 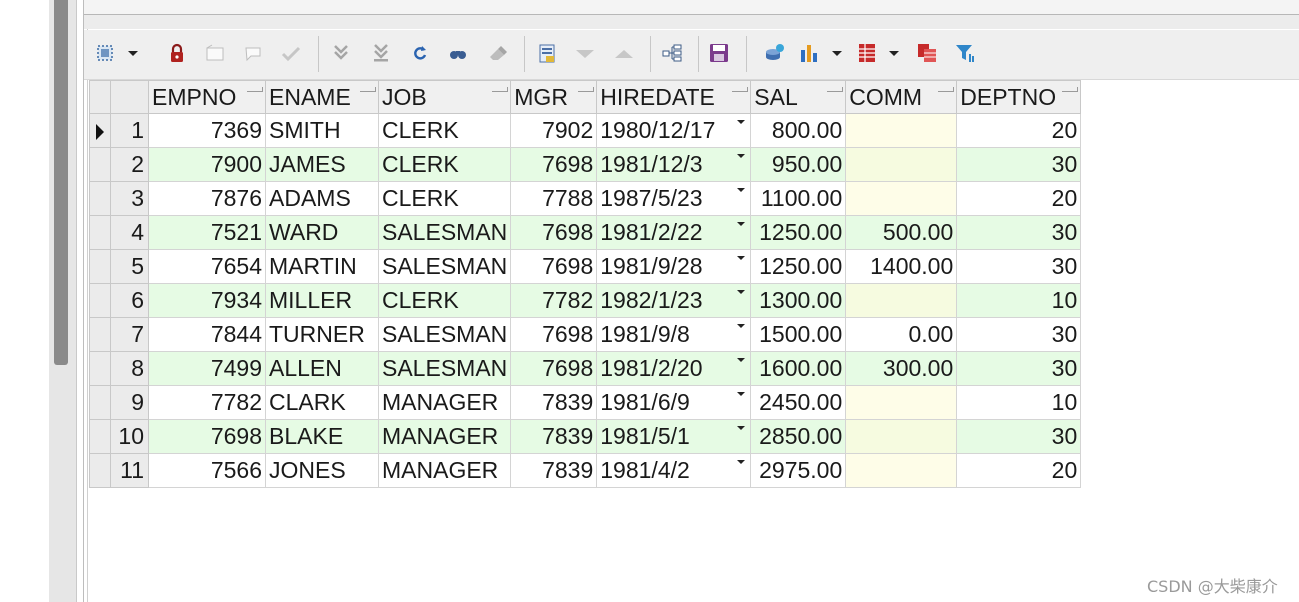 I want to click on cell-empno: 7521, so click(x=207, y=232).